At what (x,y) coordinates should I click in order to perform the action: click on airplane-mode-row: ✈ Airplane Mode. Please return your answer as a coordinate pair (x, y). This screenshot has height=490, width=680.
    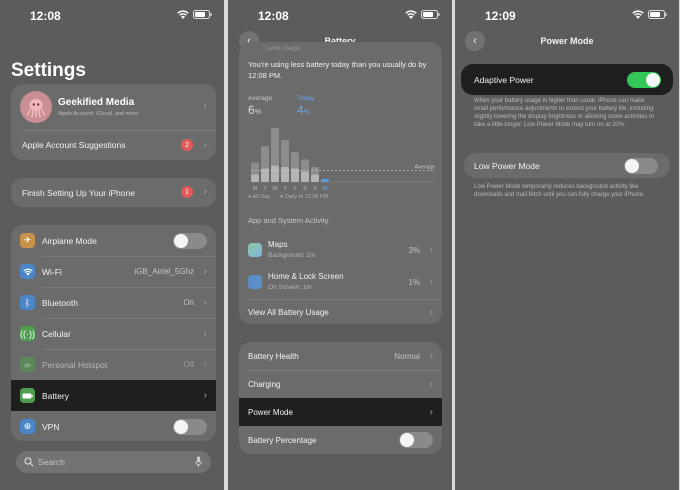
    Looking at the image, I should click on (113, 240).